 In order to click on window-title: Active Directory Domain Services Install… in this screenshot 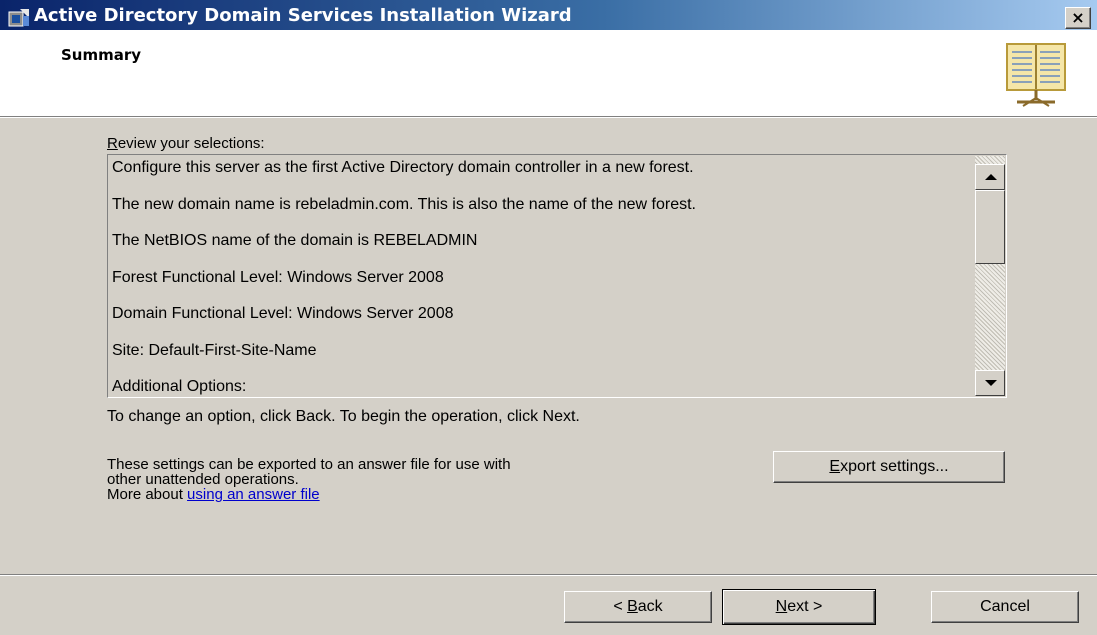, I will do `click(303, 15)`.